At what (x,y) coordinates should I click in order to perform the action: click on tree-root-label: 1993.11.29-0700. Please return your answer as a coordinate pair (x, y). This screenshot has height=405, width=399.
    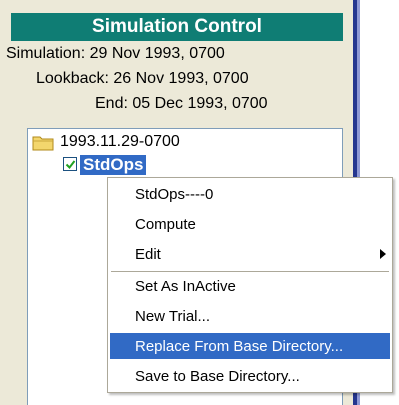
    Looking at the image, I should click on (120, 141).